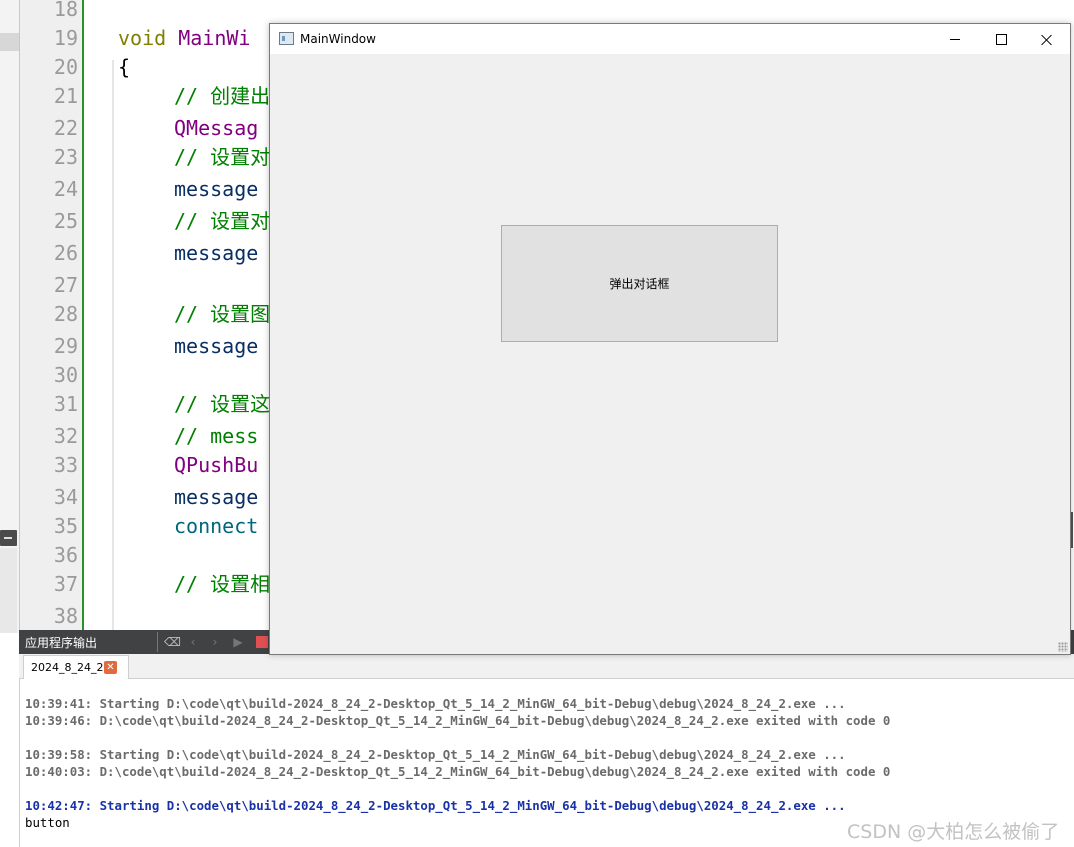  I want to click on line-number: 18, so click(65, 10).